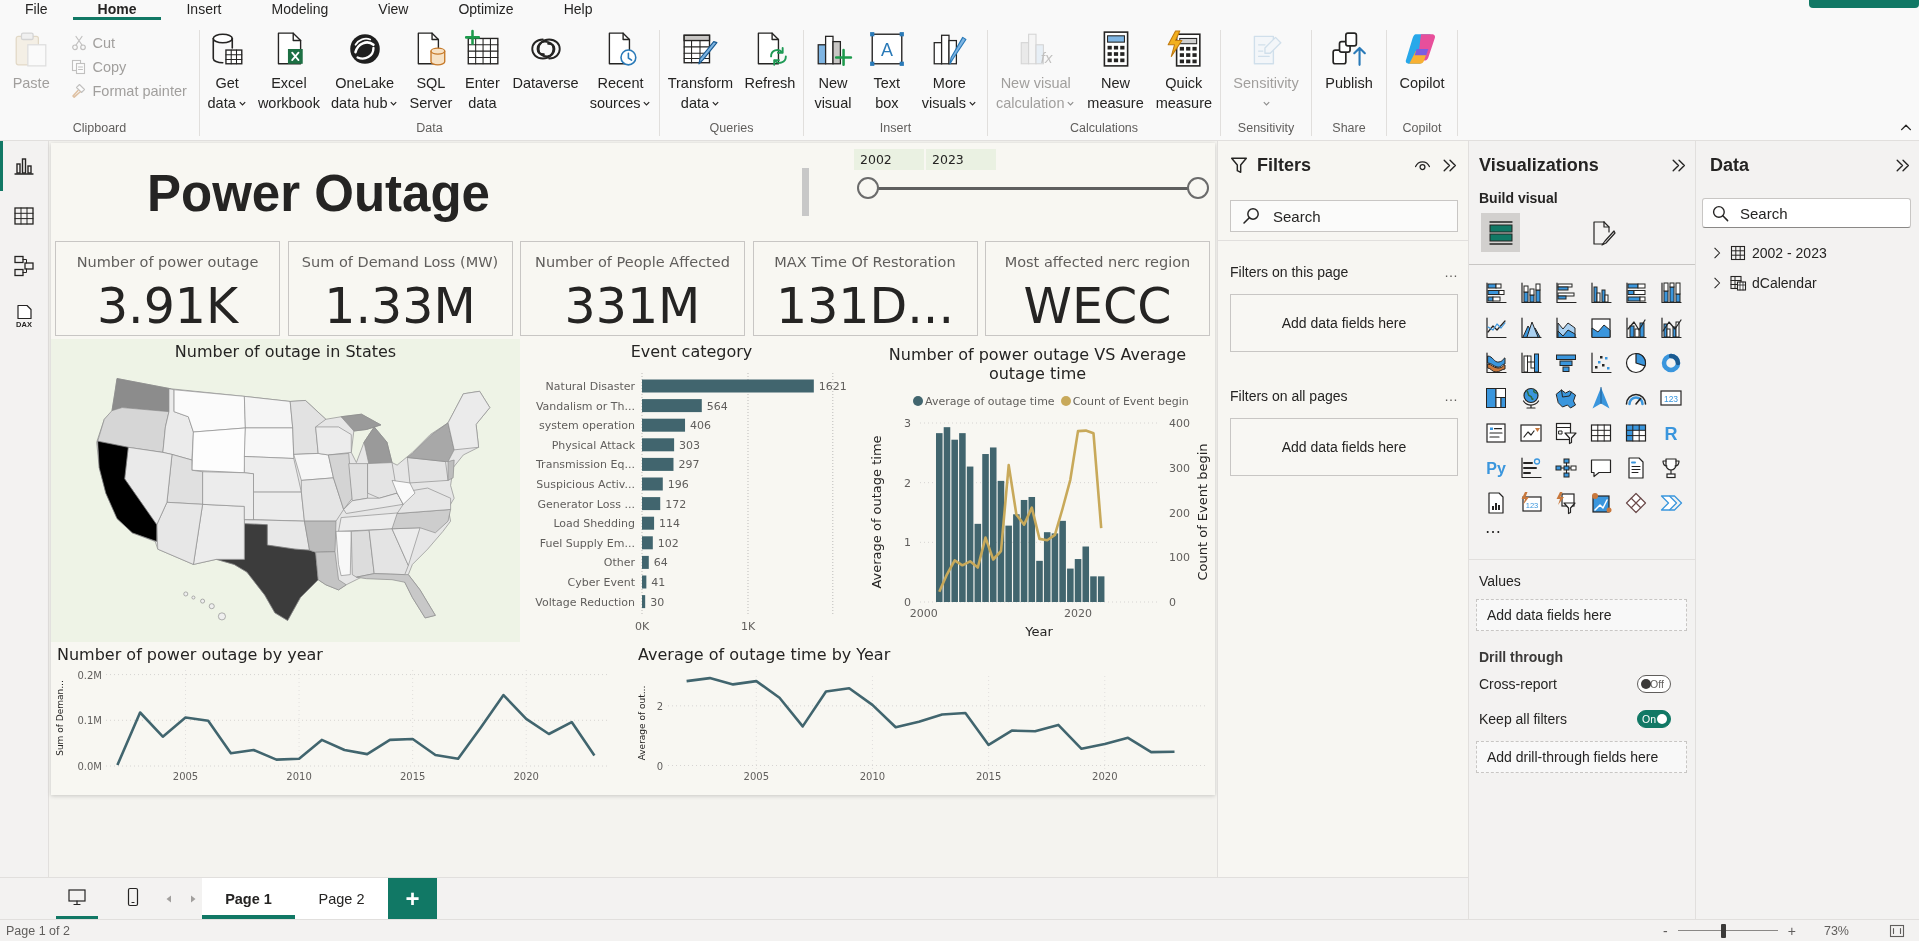  I want to click on diamond-icon, so click(1635, 502).